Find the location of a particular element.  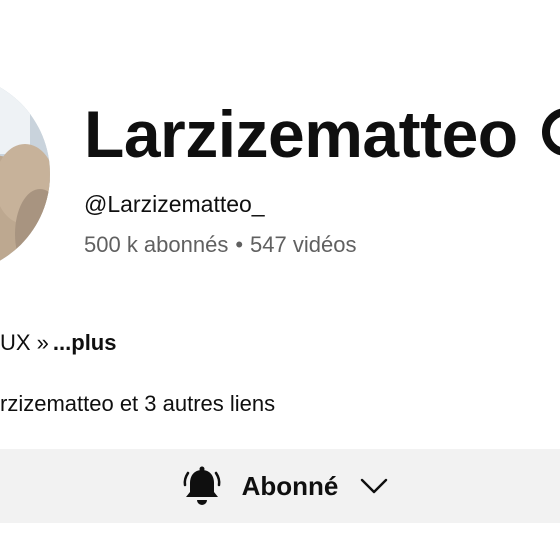

avatar-photo is located at coordinates (25, 174).